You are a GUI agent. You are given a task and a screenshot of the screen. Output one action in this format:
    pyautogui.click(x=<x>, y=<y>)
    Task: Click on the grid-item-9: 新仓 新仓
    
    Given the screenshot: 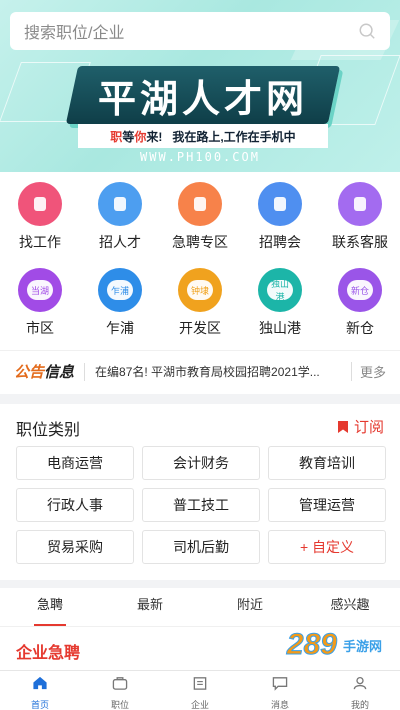 What is the action you would take?
    pyautogui.click(x=360, y=303)
    